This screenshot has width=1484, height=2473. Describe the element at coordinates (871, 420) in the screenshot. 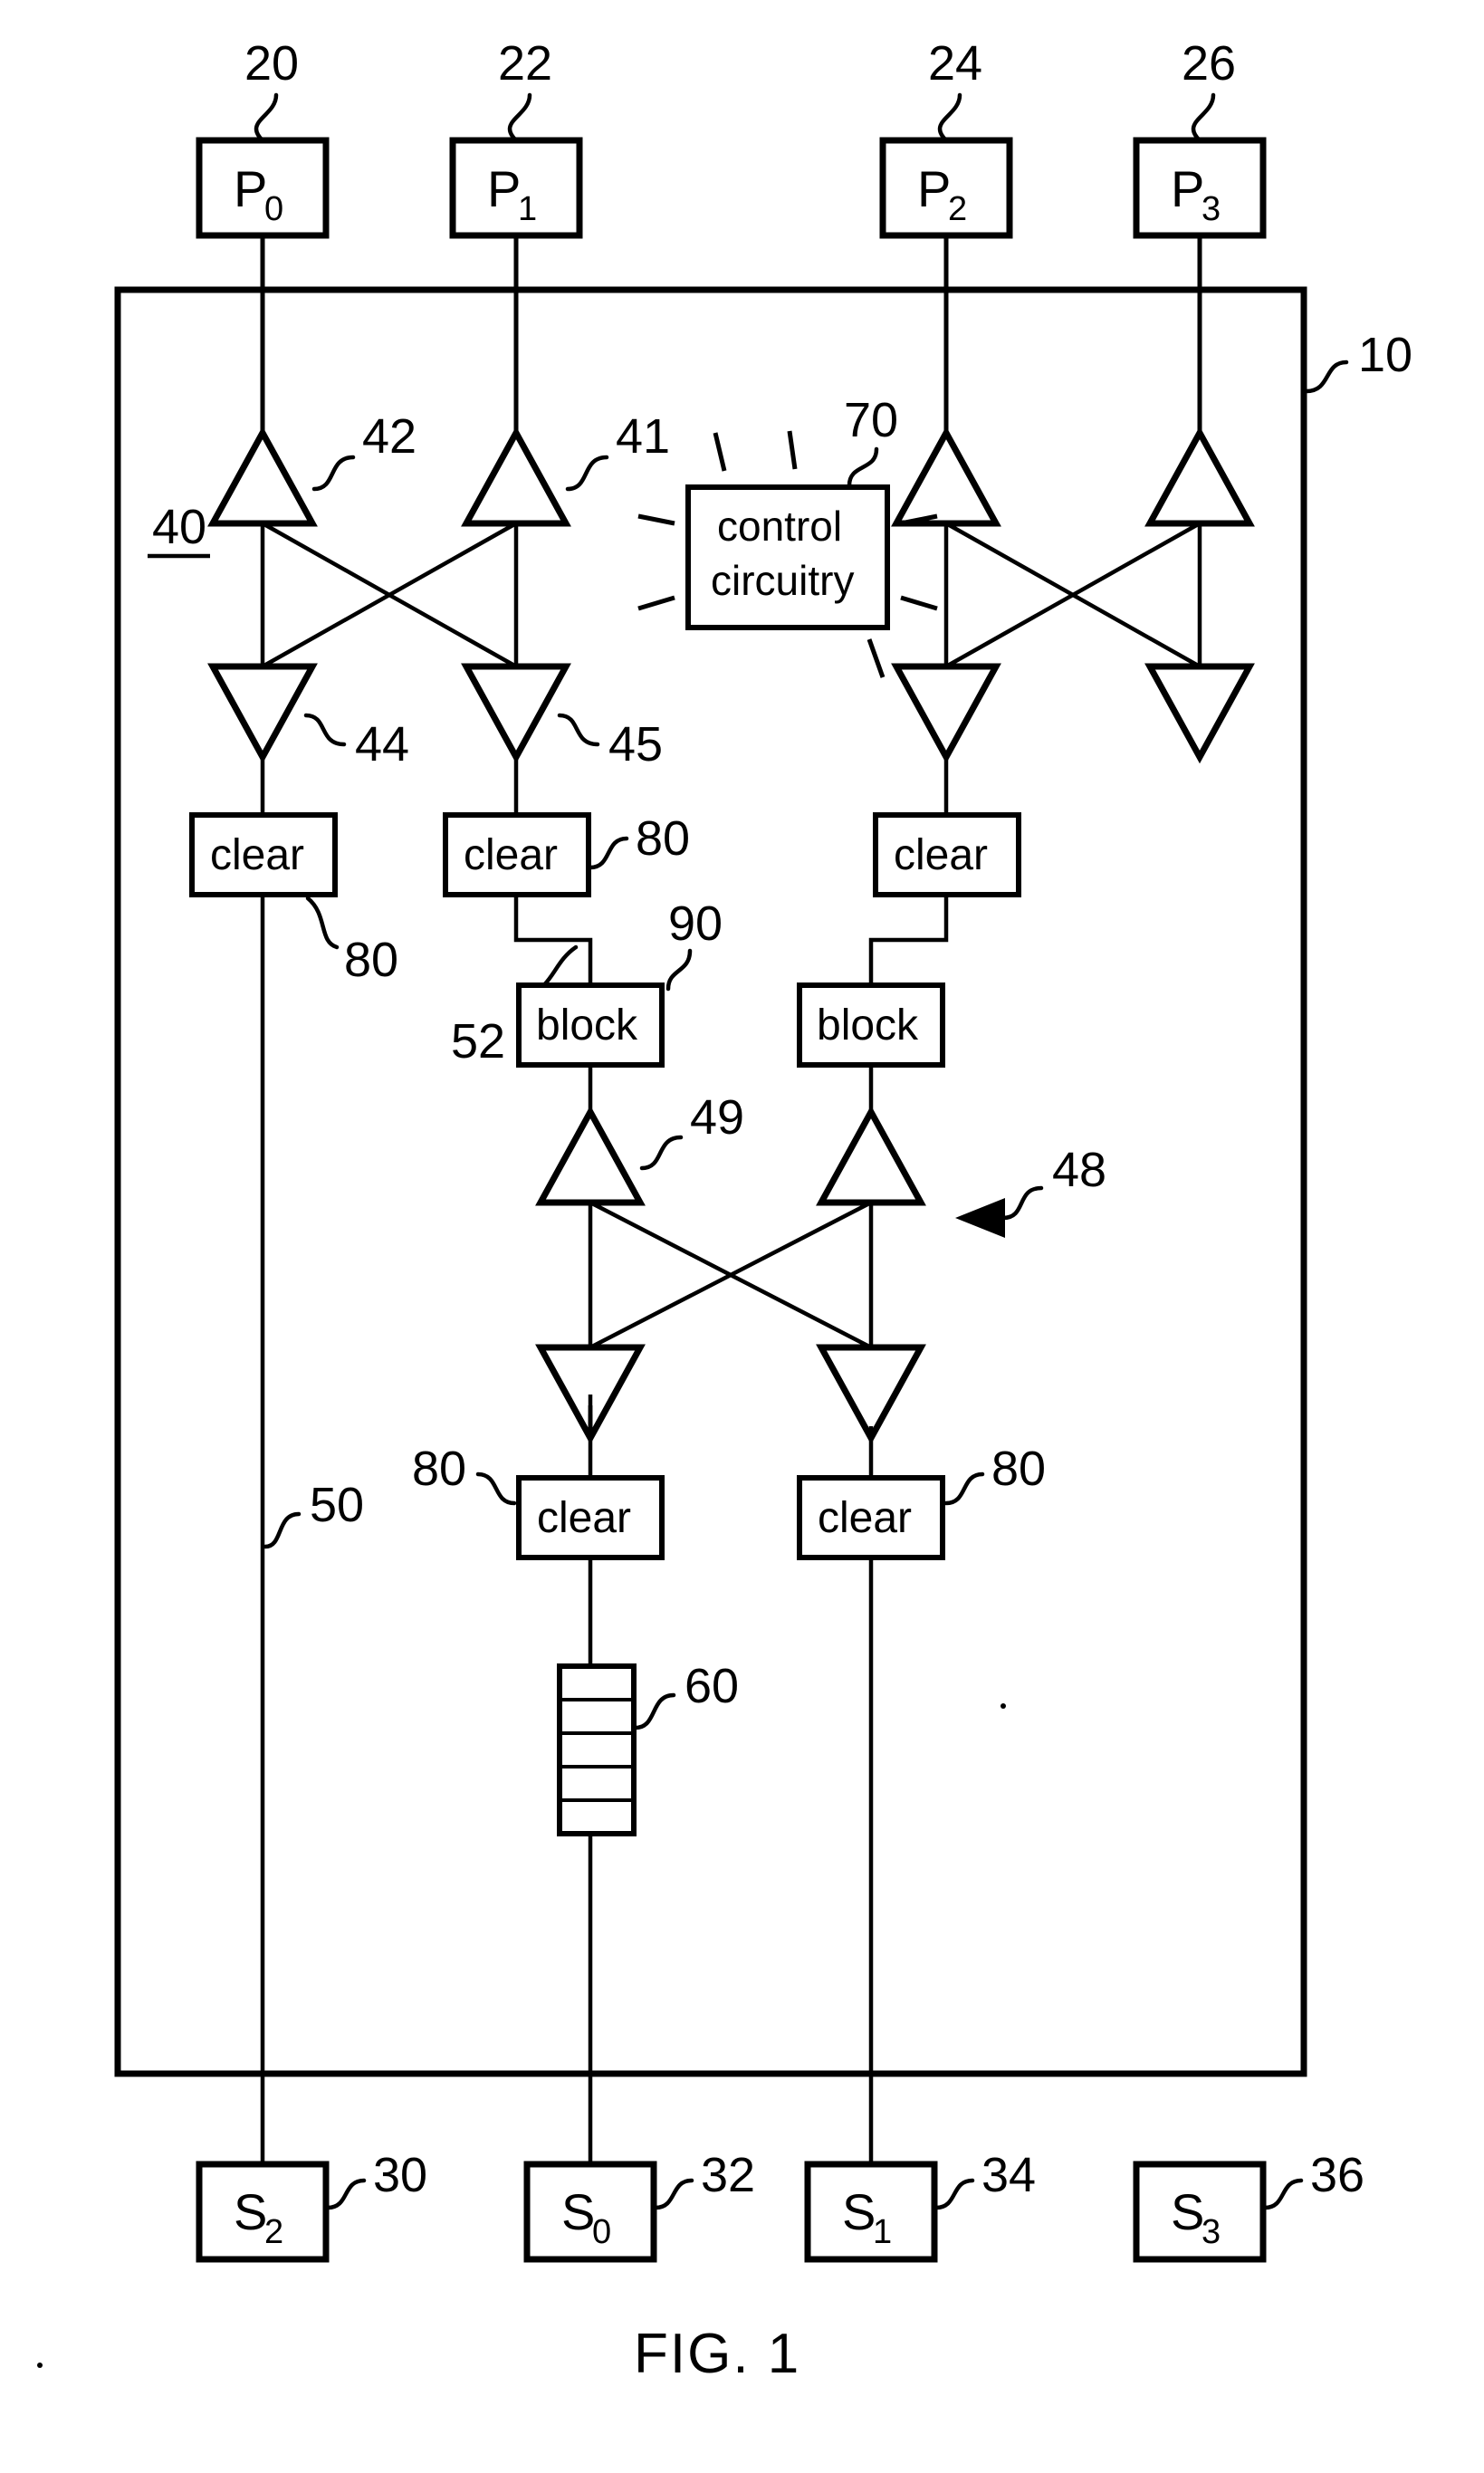

I see `ref-label-70: 70` at that location.